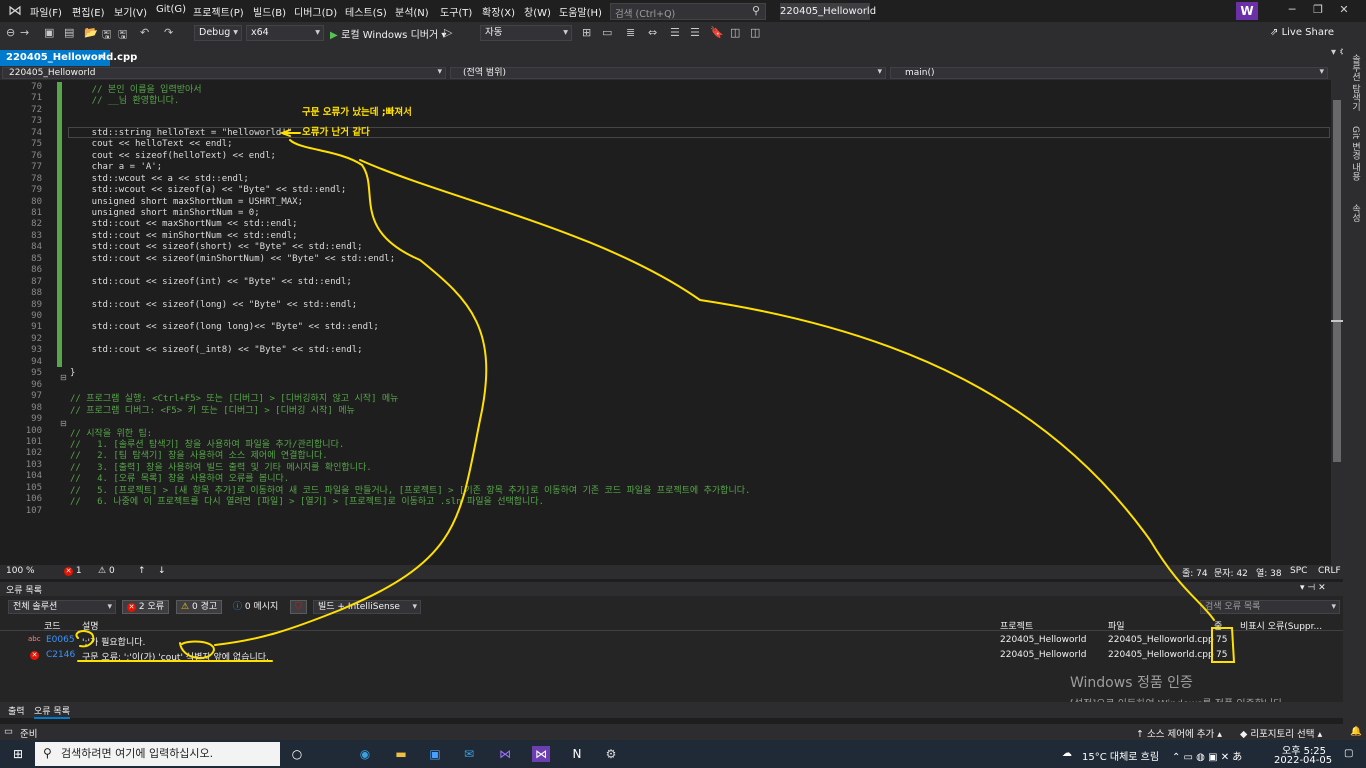  I want to click on open-file-icon: 📂, so click(91, 32).